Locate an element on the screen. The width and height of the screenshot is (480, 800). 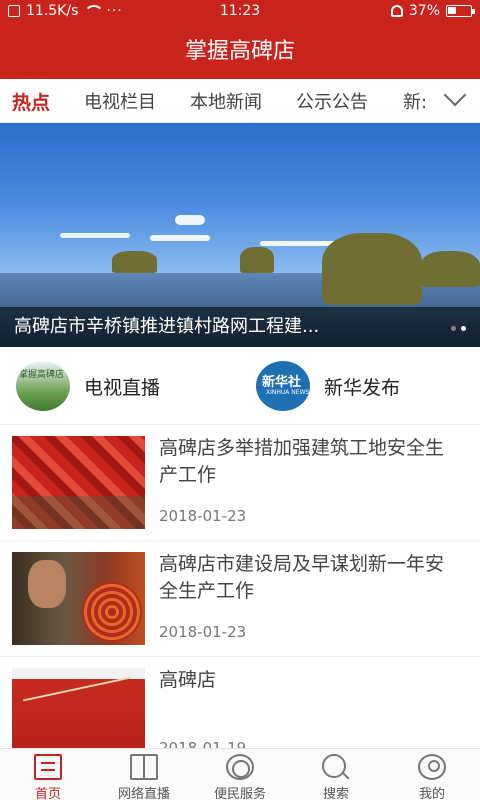
nav-home: 首页 is located at coordinates (48, 774).